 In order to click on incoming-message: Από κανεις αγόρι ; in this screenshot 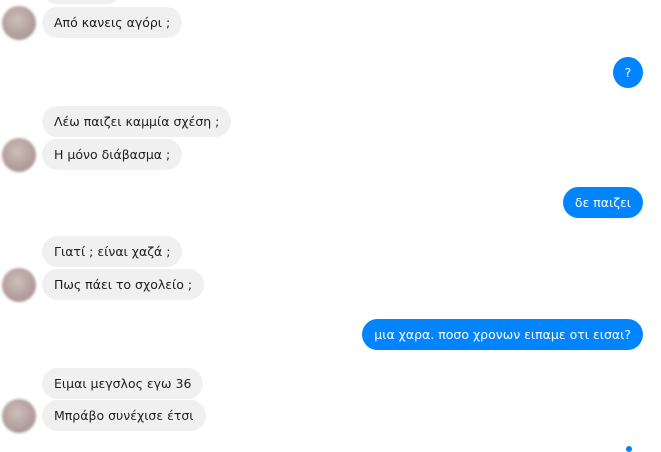, I will do `click(112, 22)`.